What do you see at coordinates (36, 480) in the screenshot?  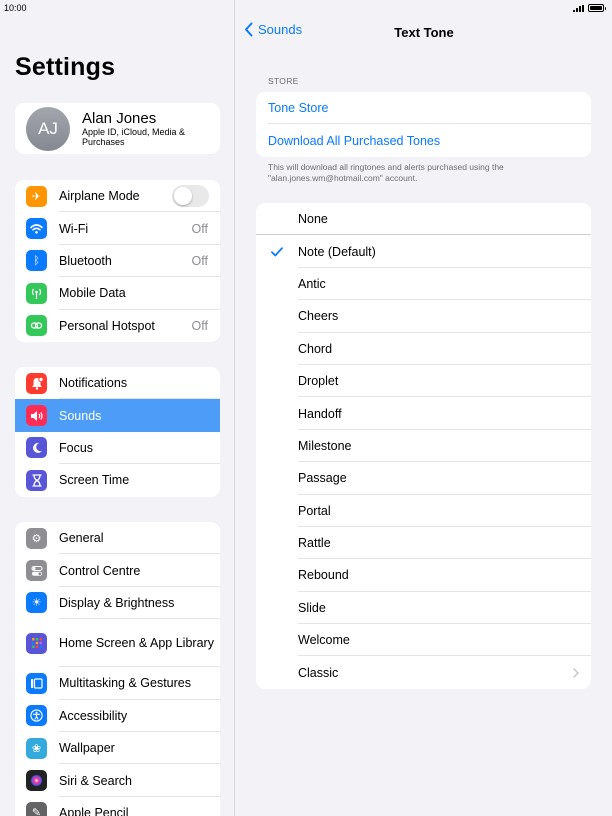 I see `hourglass-icon` at bounding box center [36, 480].